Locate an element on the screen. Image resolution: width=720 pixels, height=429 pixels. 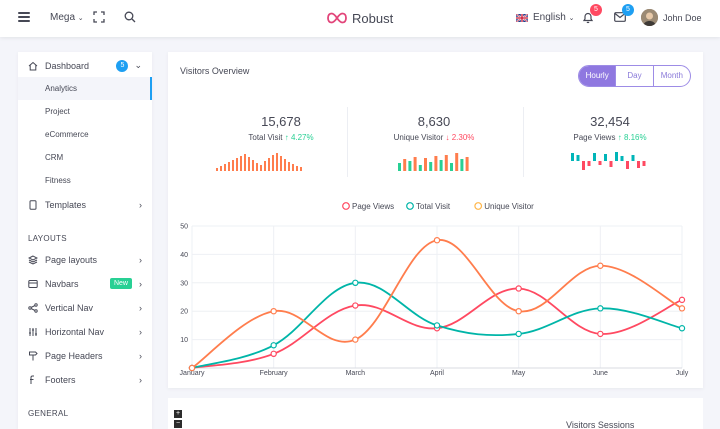
arrow-down-icon: ↓ is located at coordinates (447, 137).